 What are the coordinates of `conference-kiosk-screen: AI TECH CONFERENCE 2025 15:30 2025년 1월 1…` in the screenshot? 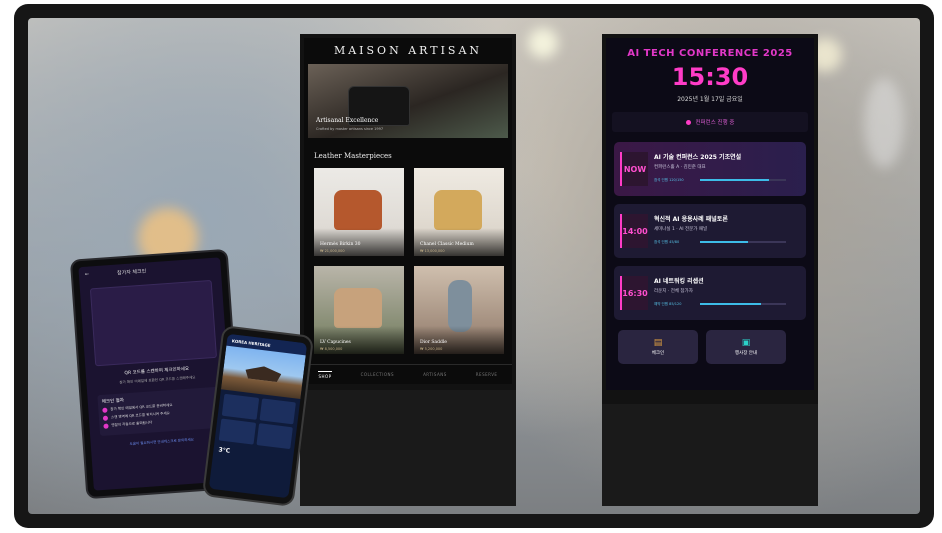 It's located at (710, 214).